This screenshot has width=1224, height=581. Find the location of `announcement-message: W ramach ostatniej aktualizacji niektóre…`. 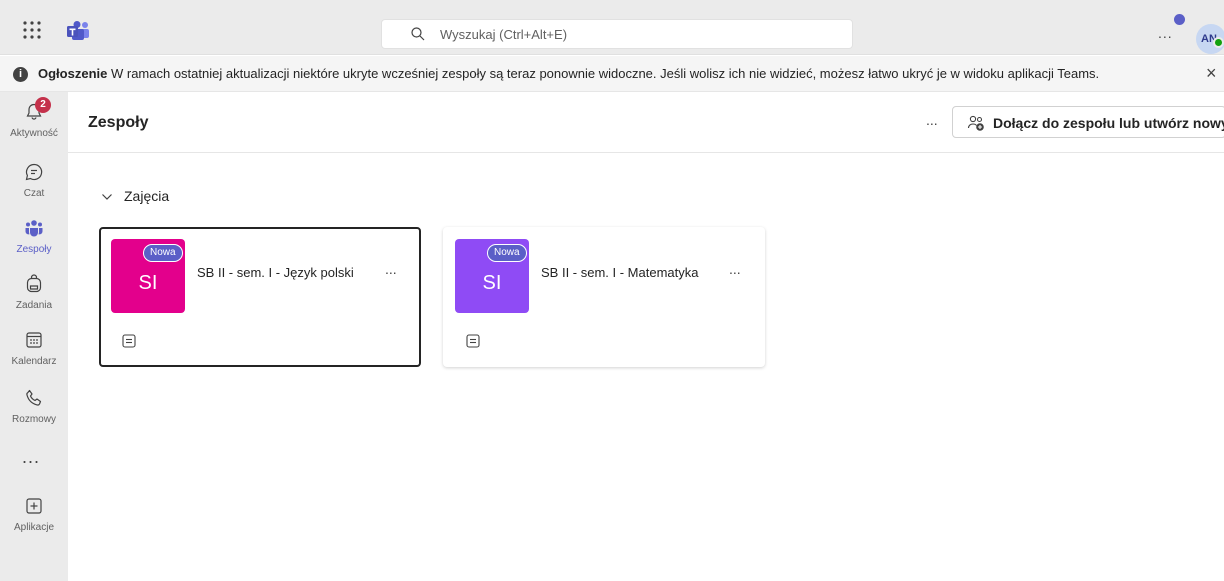

announcement-message: W ramach ostatniej aktualizacji niektóre… is located at coordinates (605, 73).